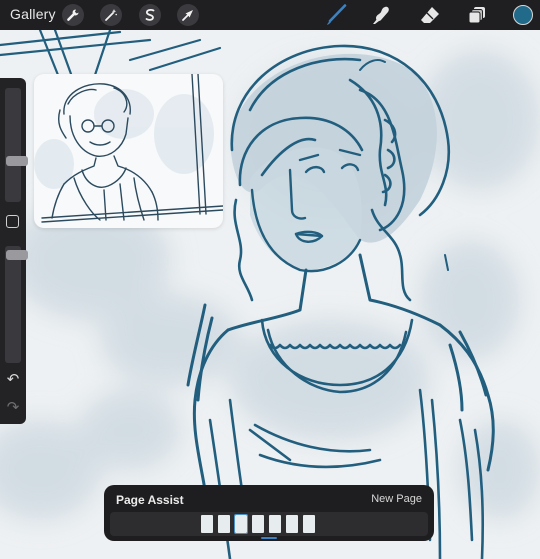 Image resolution: width=540 pixels, height=559 pixels. I want to click on wrench-icon, so click(73, 15).